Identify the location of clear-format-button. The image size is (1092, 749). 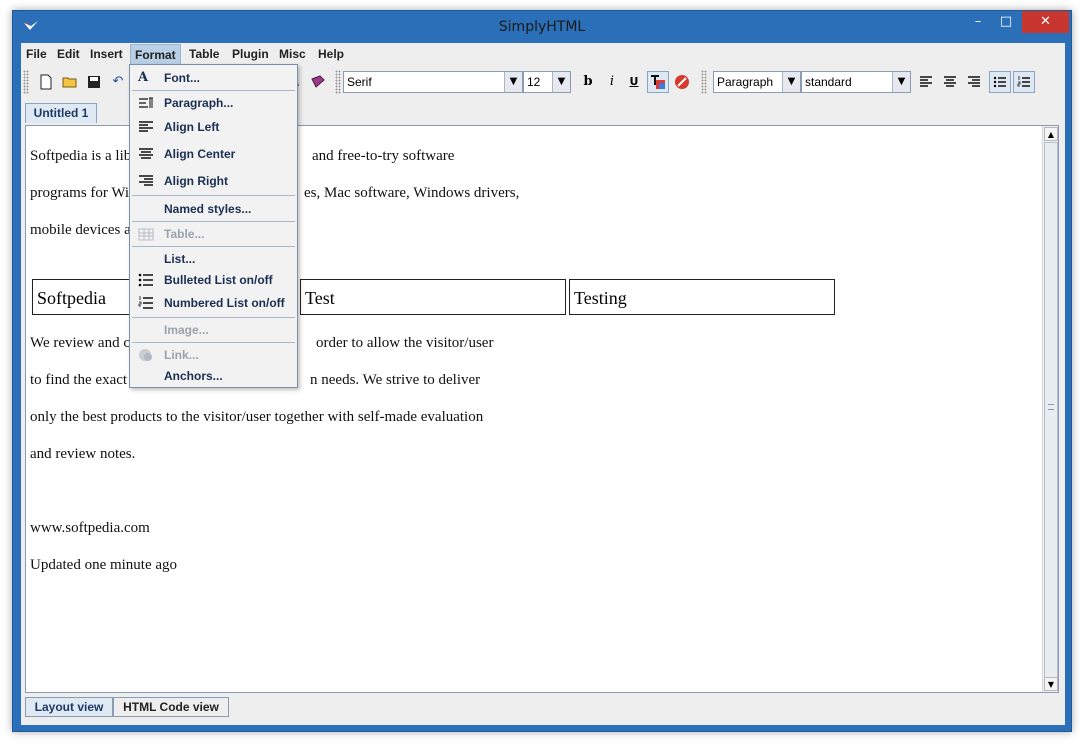
(682, 82).